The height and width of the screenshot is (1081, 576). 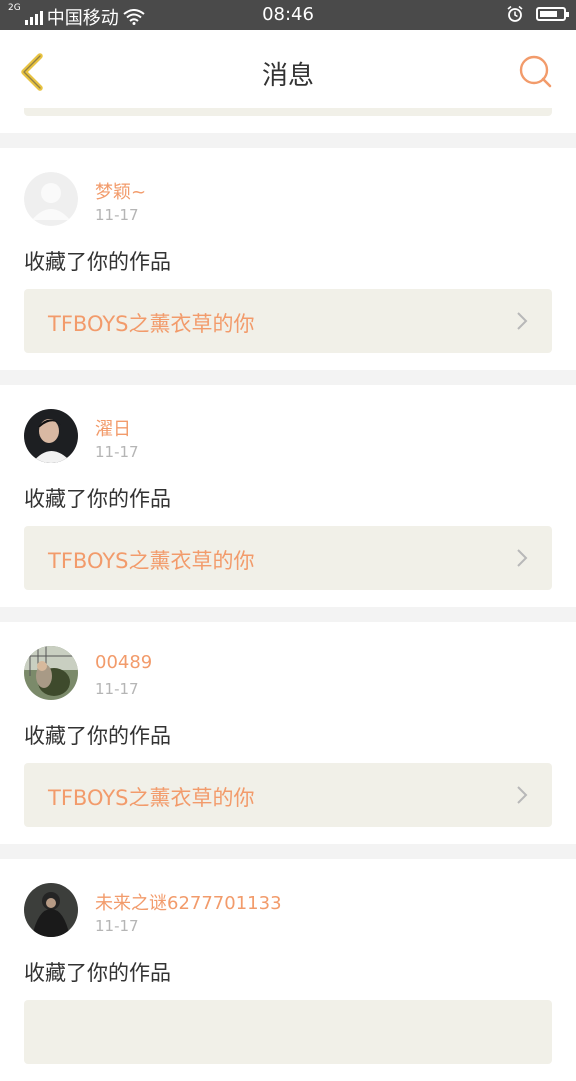 I want to click on status-bar: 2G 中国移动 08:46, so click(x=288, y=15).